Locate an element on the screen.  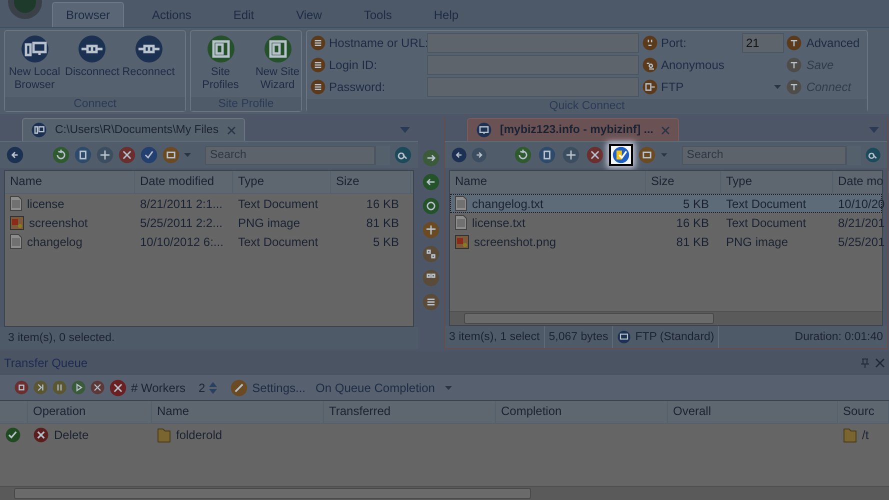
ribbon-button: New Local Browser is located at coordinates (34, 65).